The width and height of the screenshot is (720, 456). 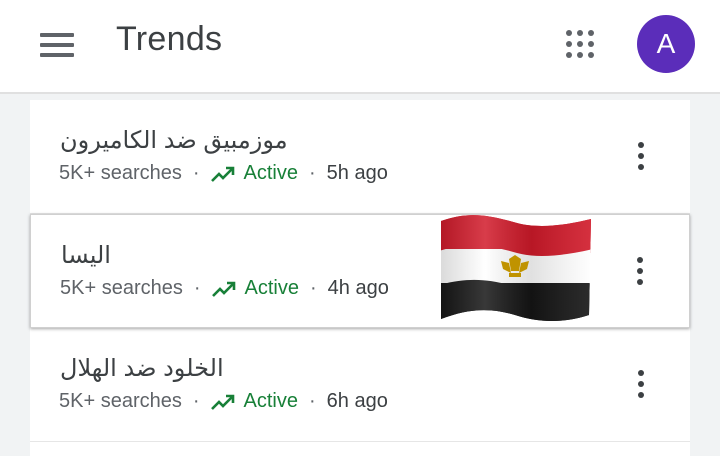 What do you see at coordinates (86, 255) in the screenshot?
I see `trend-title: اليسا` at bounding box center [86, 255].